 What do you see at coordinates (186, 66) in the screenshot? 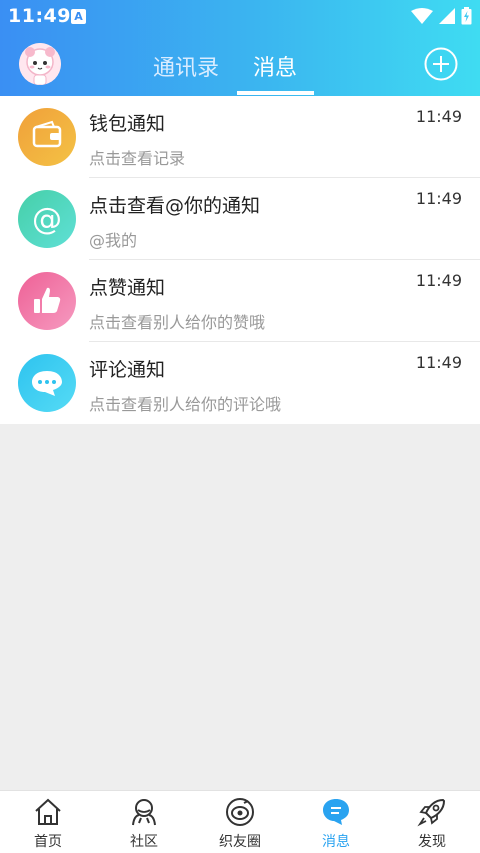
I see `tab-contacts: 通讯录` at bounding box center [186, 66].